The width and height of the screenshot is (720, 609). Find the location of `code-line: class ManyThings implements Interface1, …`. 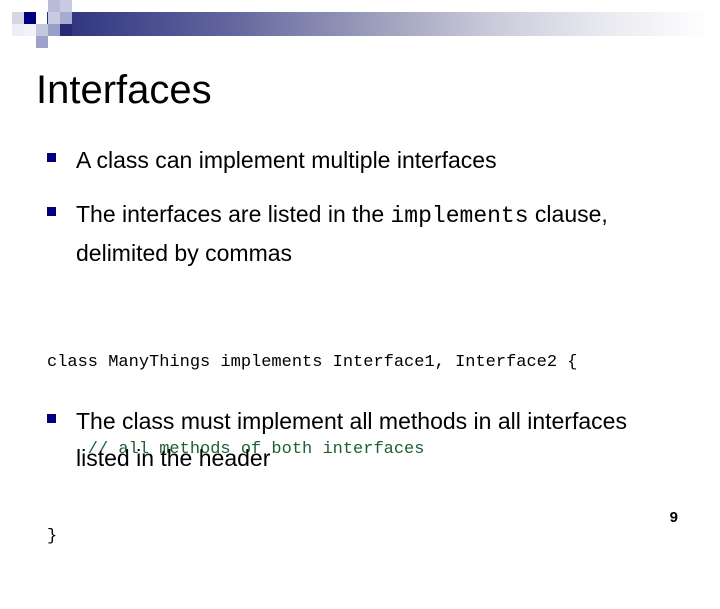

code-line: class ManyThings implements Interface1, … is located at coordinates (312, 362).